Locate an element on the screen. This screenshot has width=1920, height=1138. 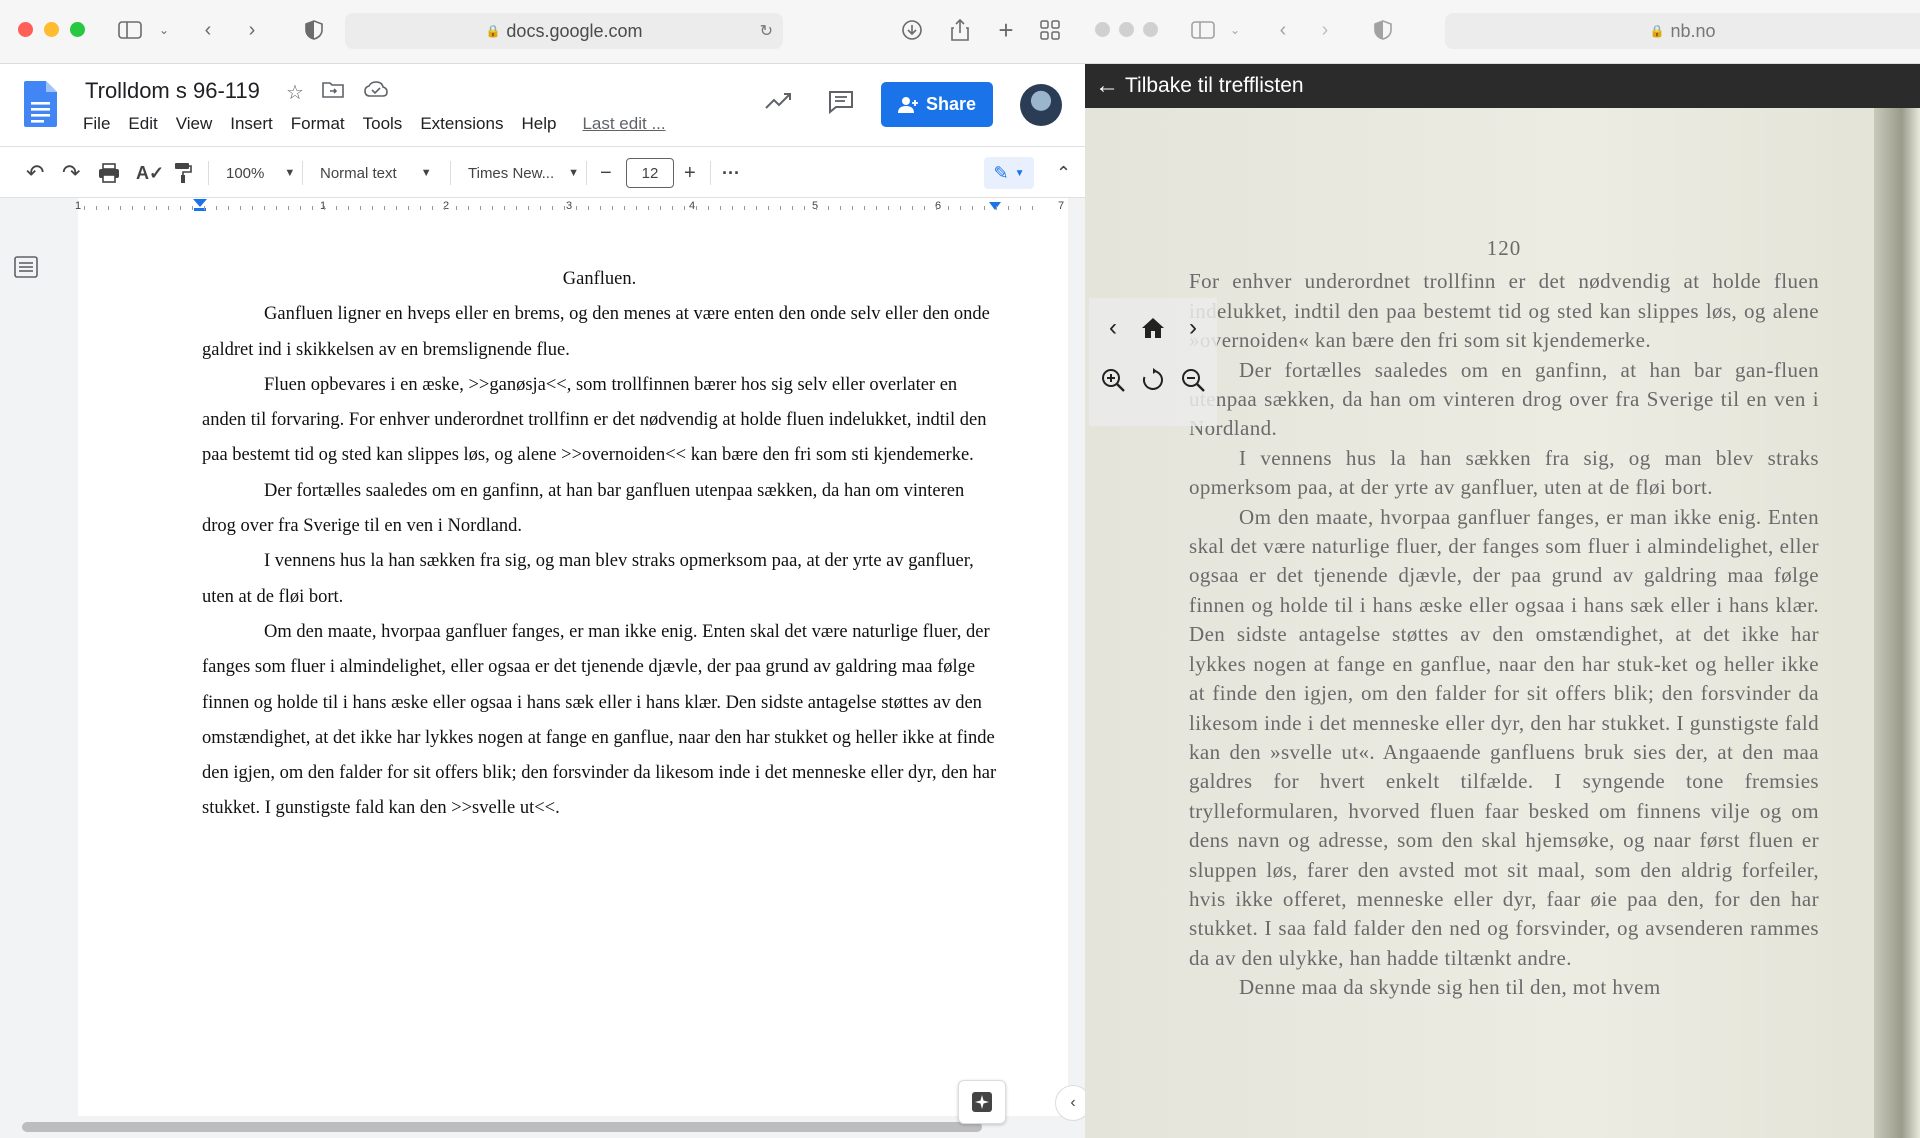
activity-trend-icon is located at coordinates (778, 104).